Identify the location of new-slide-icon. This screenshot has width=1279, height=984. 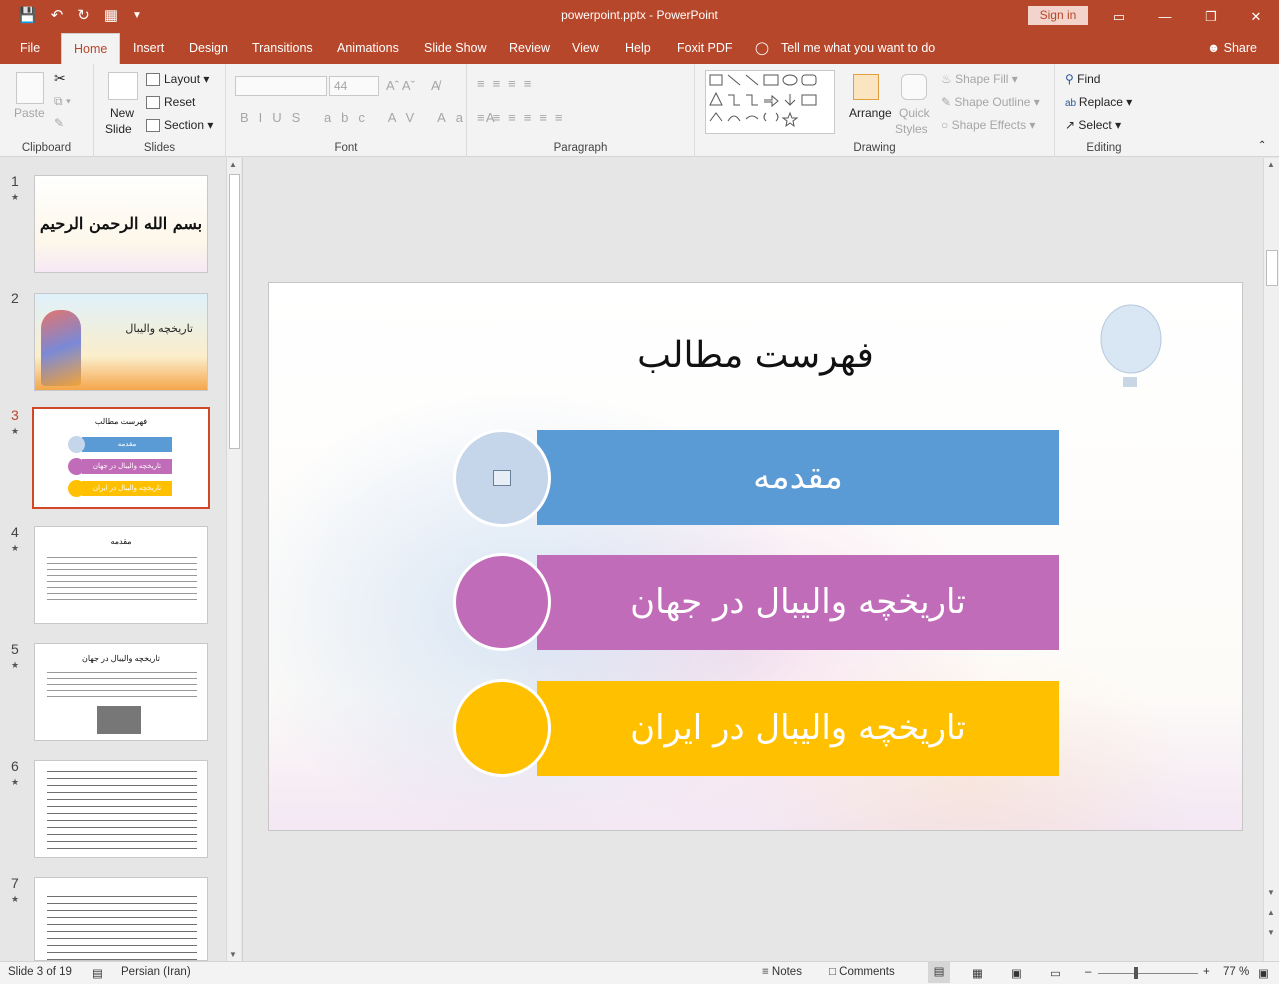
(123, 86).